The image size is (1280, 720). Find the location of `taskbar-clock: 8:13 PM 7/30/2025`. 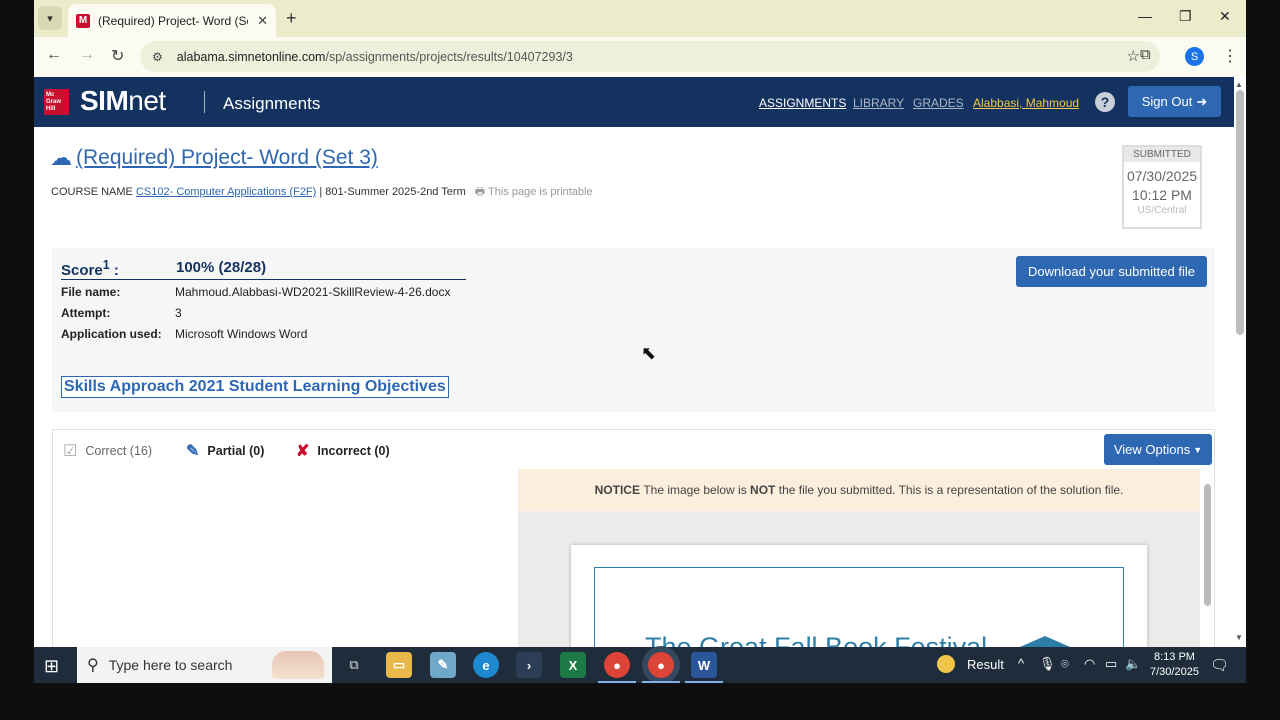

taskbar-clock: 8:13 PM 7/30/2025 is located at coordinates (1174, 665).